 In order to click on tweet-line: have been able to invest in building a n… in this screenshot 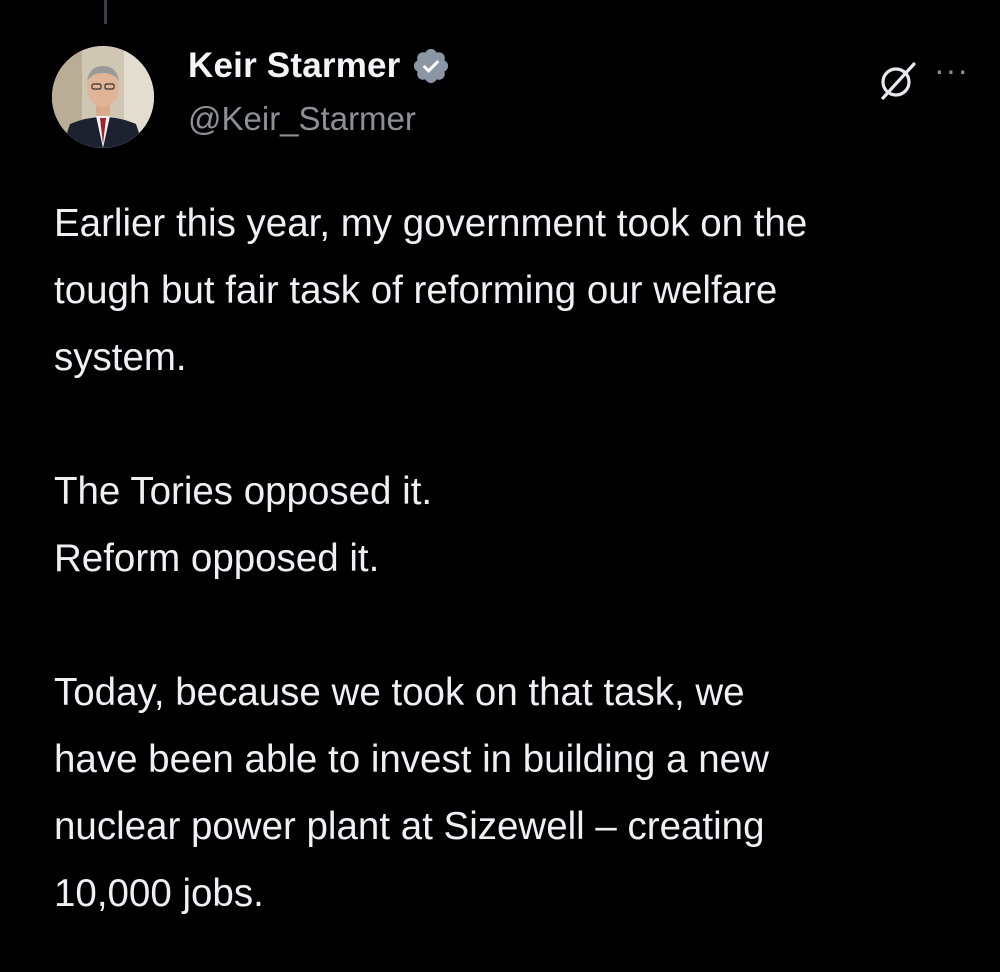, I will do `click(411, 759)`.